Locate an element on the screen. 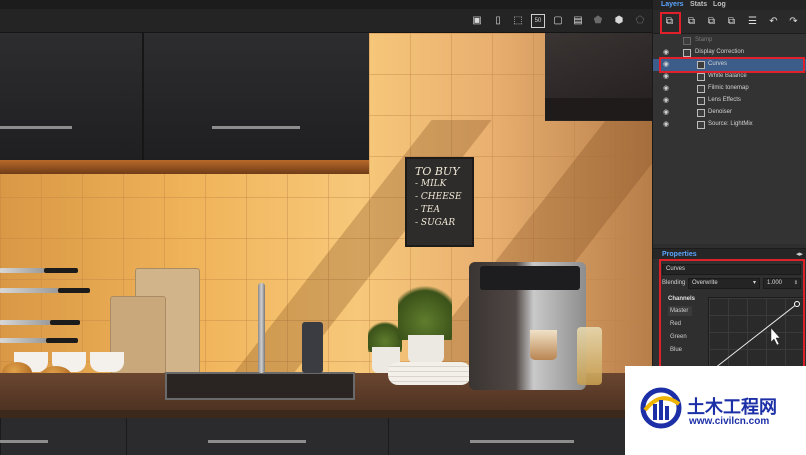  layer-row-denoiser: ◉ Denoiser is located at coordinates (729, 113).